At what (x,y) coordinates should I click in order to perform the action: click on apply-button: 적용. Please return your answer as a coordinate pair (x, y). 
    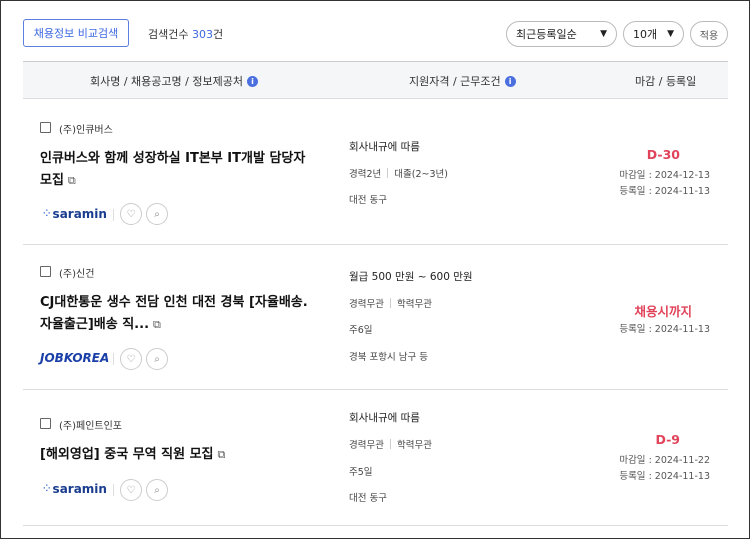
    Looking at the image, I should click on (709, 34).